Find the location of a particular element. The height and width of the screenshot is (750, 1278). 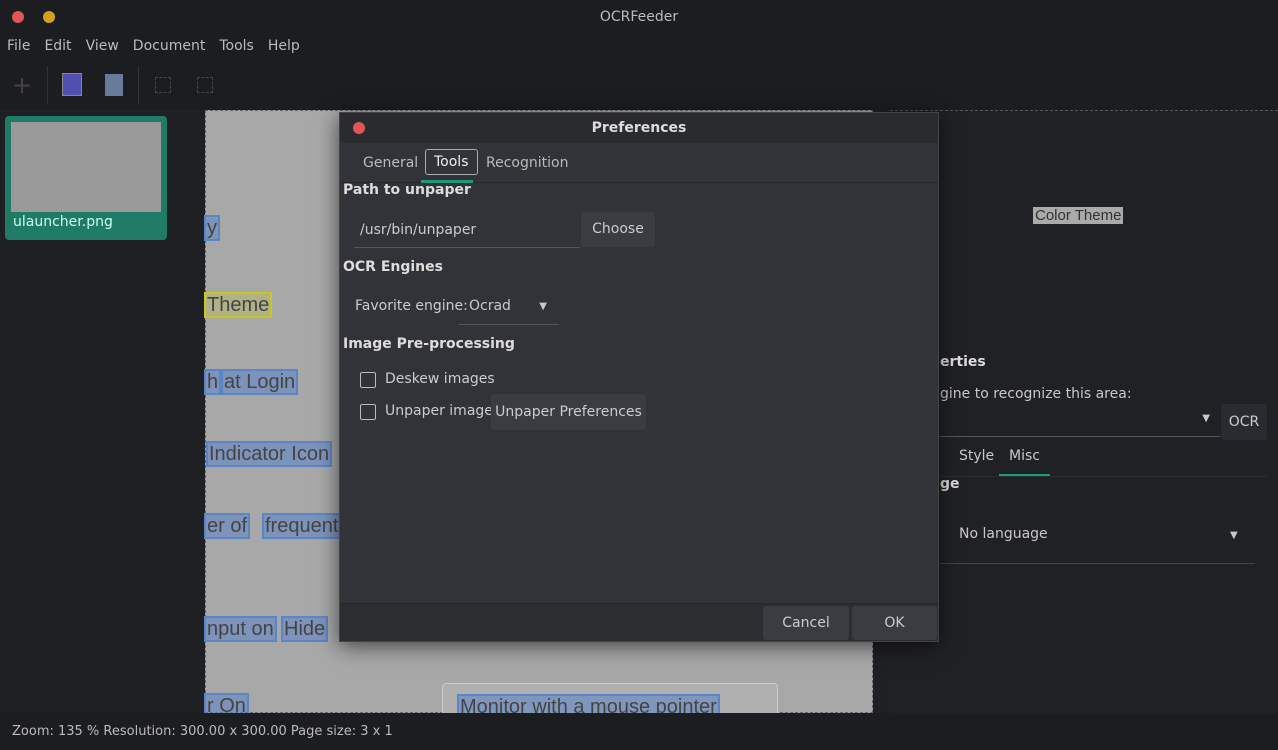

dialog-footer: Cancel OK is located at coordinates (639, 622).